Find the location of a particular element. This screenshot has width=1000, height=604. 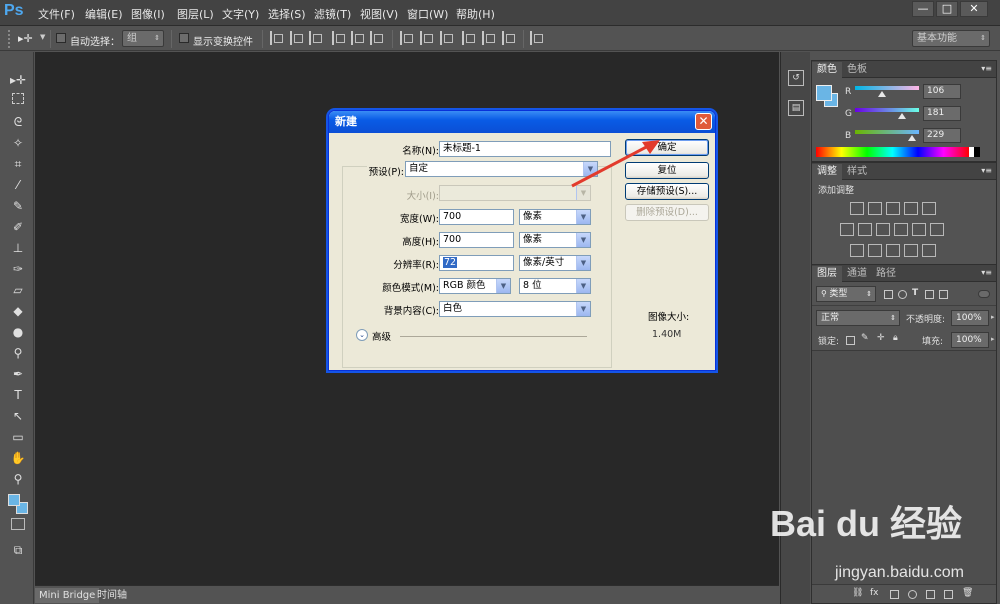

hand-tool-icon: ✋ is located at coordinates (18, 458).